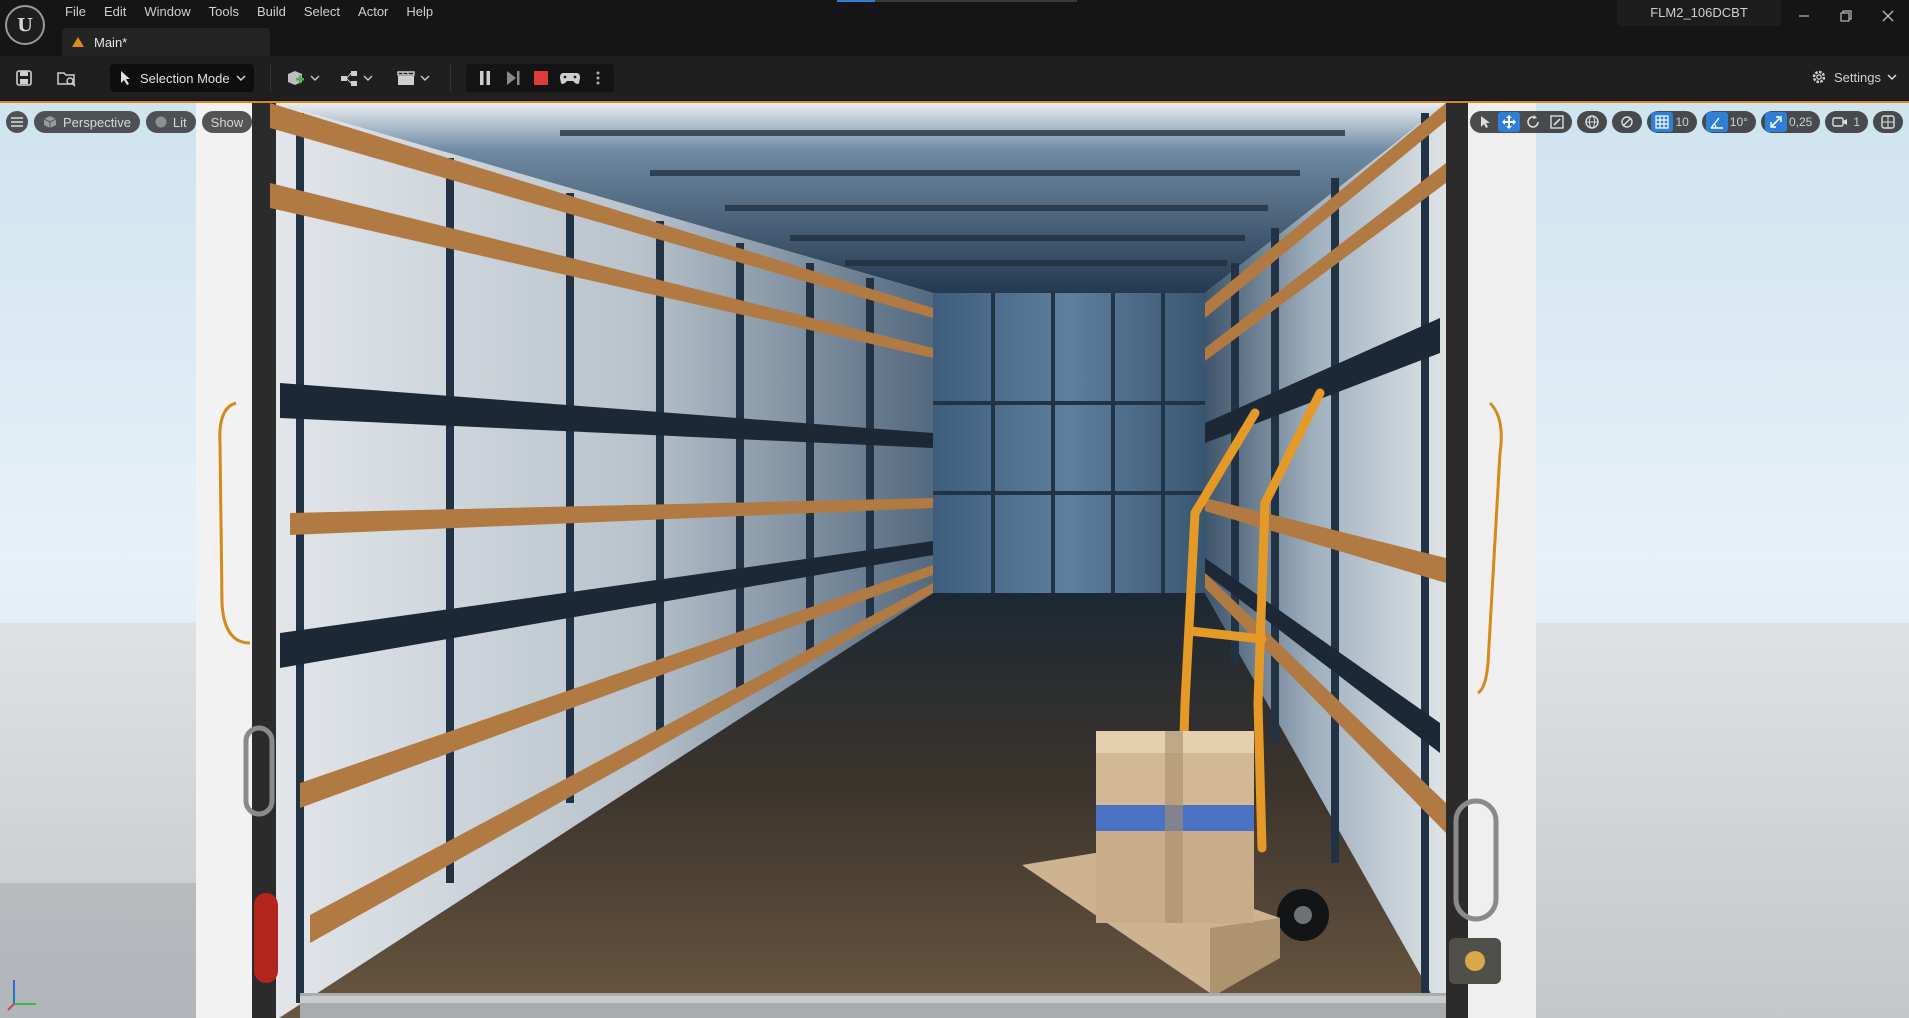  What do you see at coordinates (414, 78) in the screenshot?
I see `cinematics-button` at bounding box center [414, 78].